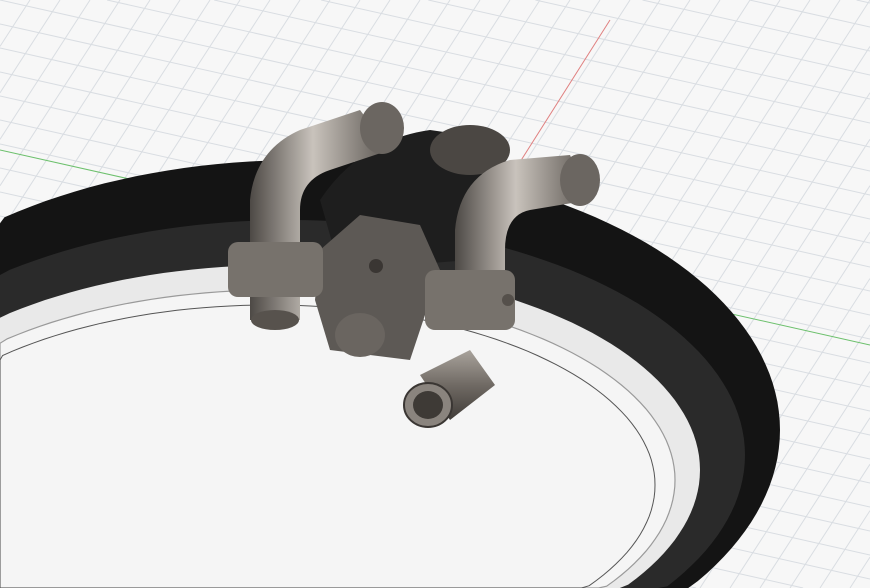 The height and width of the screenshot is (588, 870). What do you see at coordinates (470, 300) in the screenshot?
I see `right-collar` at bounding box center [470, 300].